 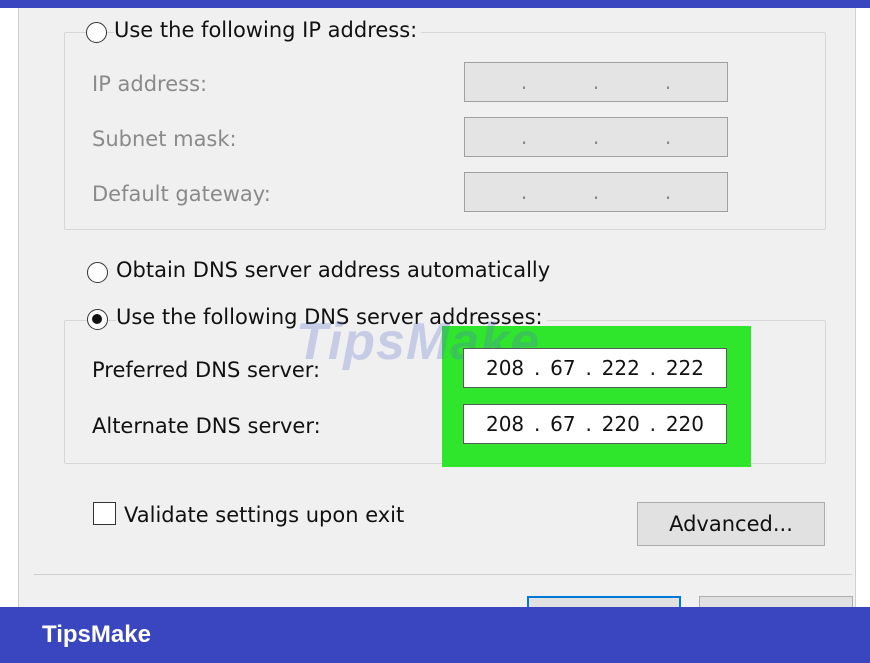 I want to click on validate-settings-label: Validate settings upon exit, so click(x=264, y=515).